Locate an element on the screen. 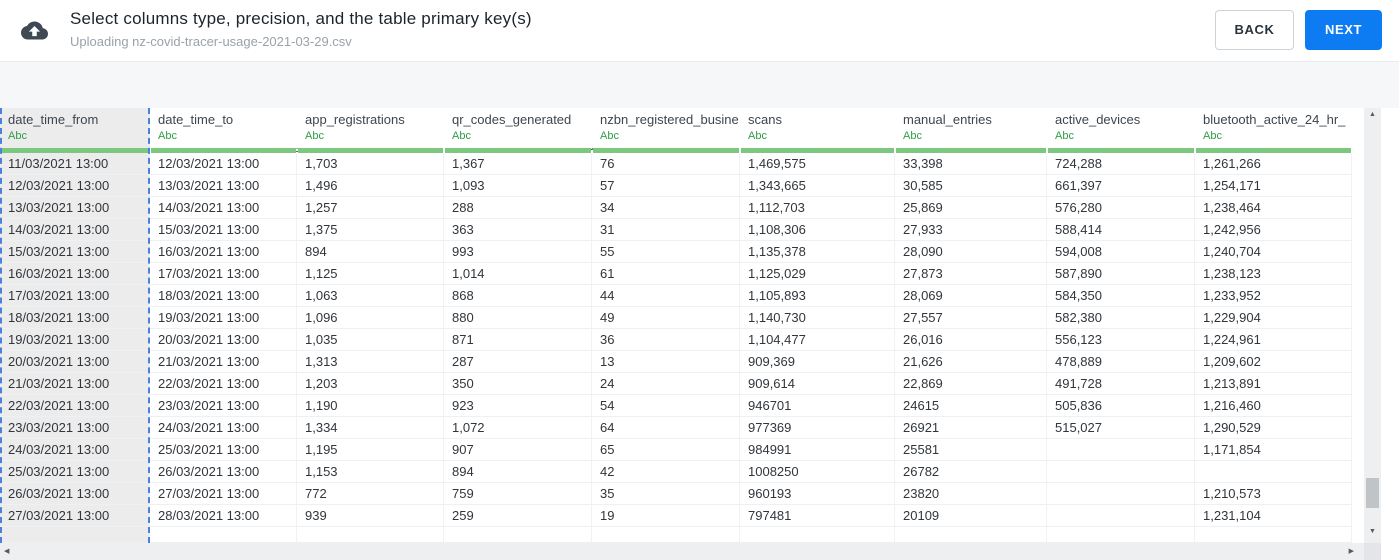 Image resolution: width=1399 pixels, height=560 pixels. table-cell: 960193 is located at coordinates (817, 494).